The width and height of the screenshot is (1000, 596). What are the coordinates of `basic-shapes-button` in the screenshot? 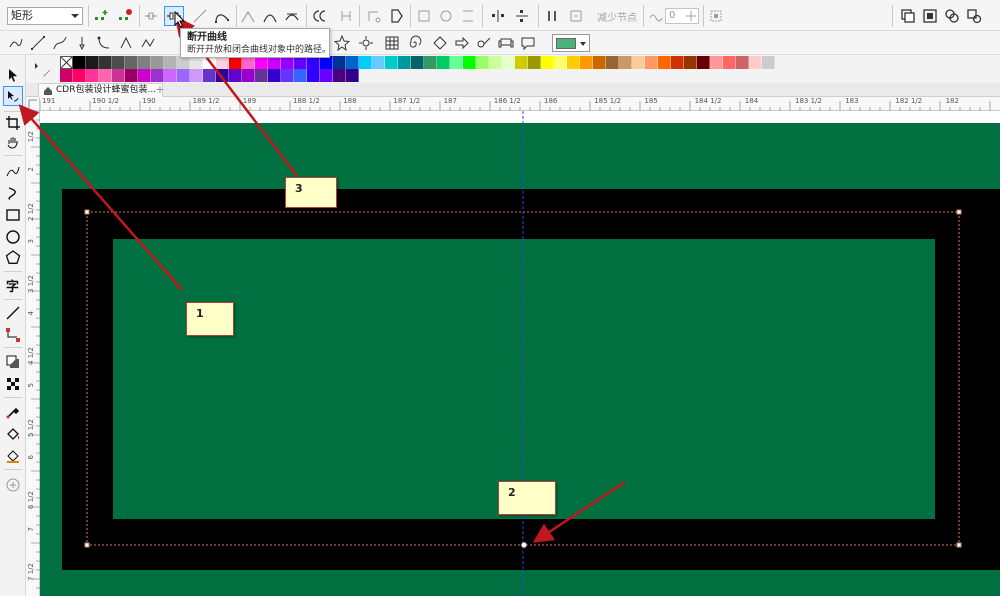 It's located at (440, 43).